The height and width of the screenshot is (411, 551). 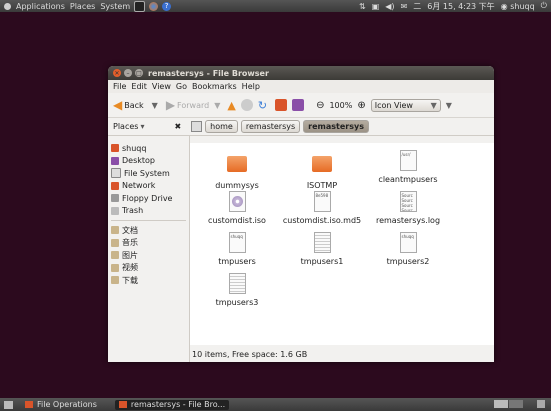 What do you see at coordinates (362, 6) in the screenshot?
I see `network-icon: ⇅` at bounding box center [362, 6].